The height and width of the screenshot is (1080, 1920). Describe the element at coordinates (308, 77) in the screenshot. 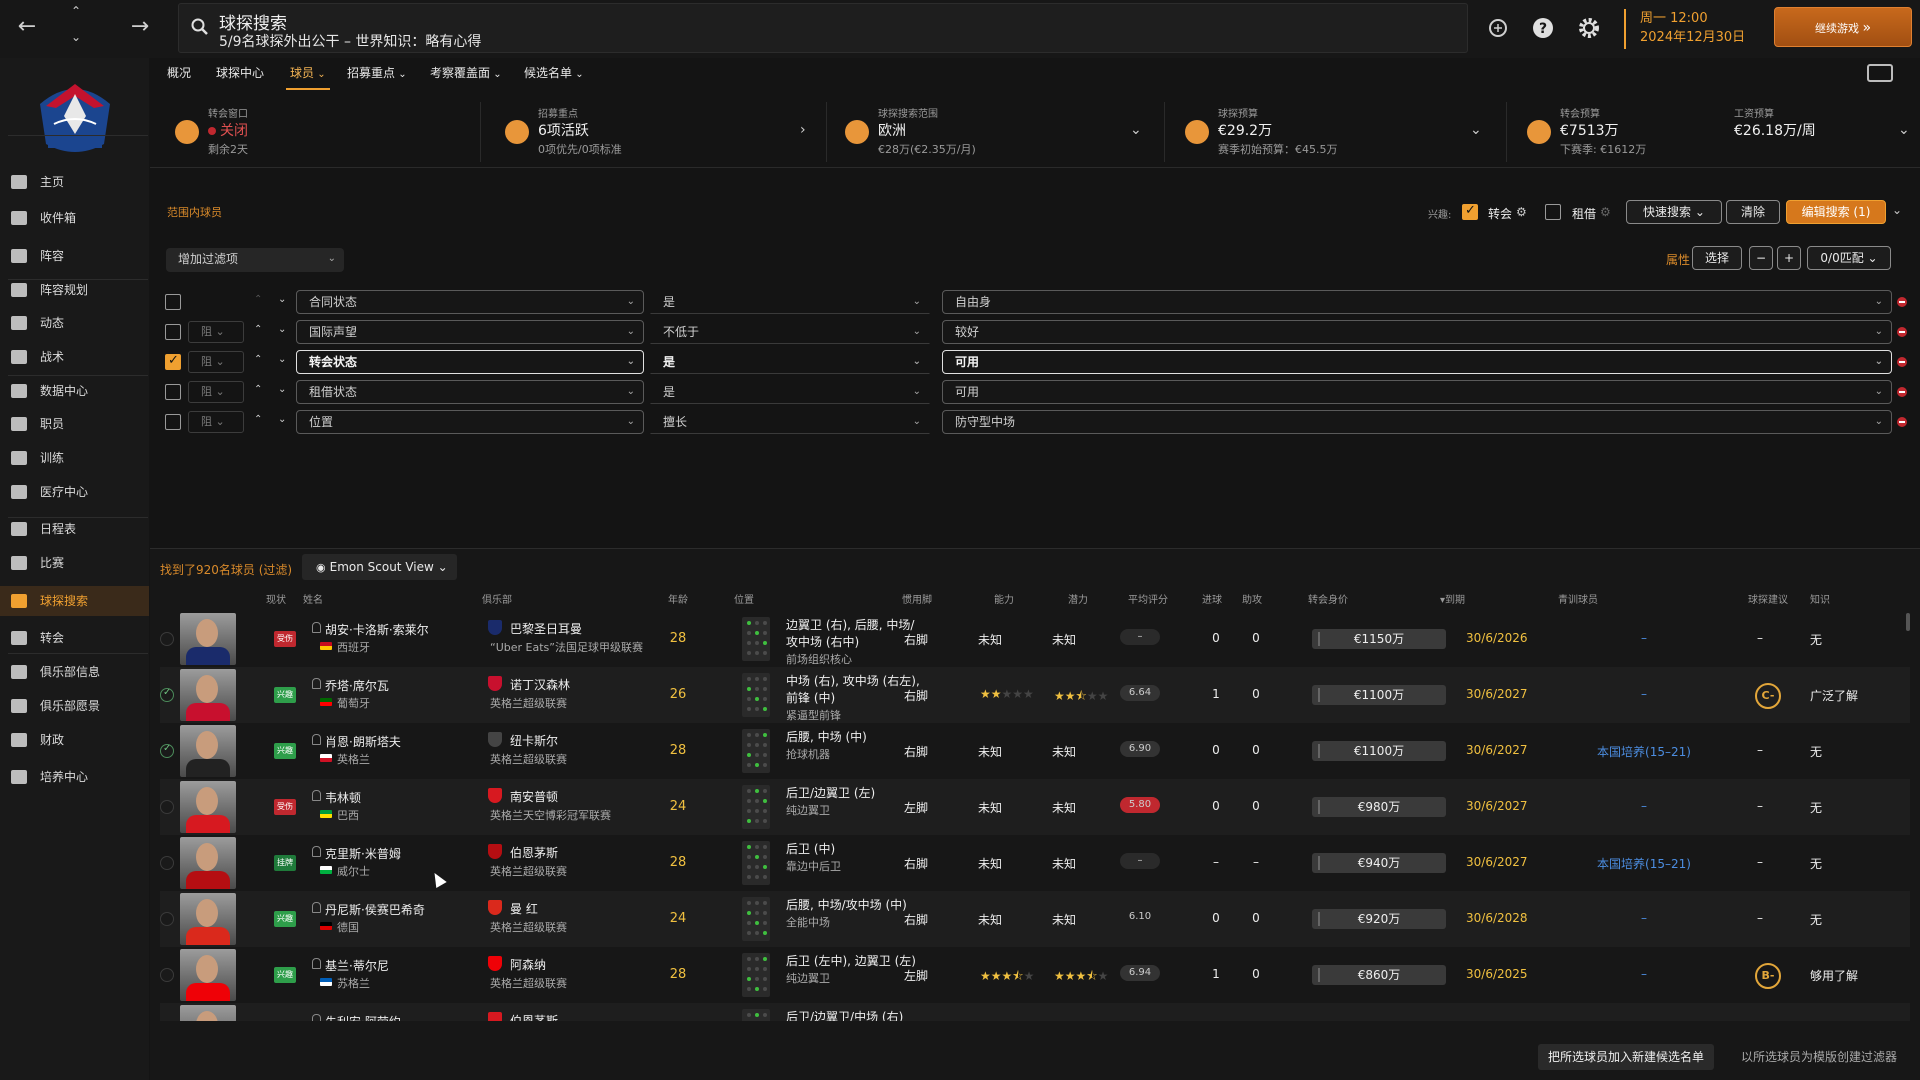

I see `tab-players: 球员 ⌄` at that location.